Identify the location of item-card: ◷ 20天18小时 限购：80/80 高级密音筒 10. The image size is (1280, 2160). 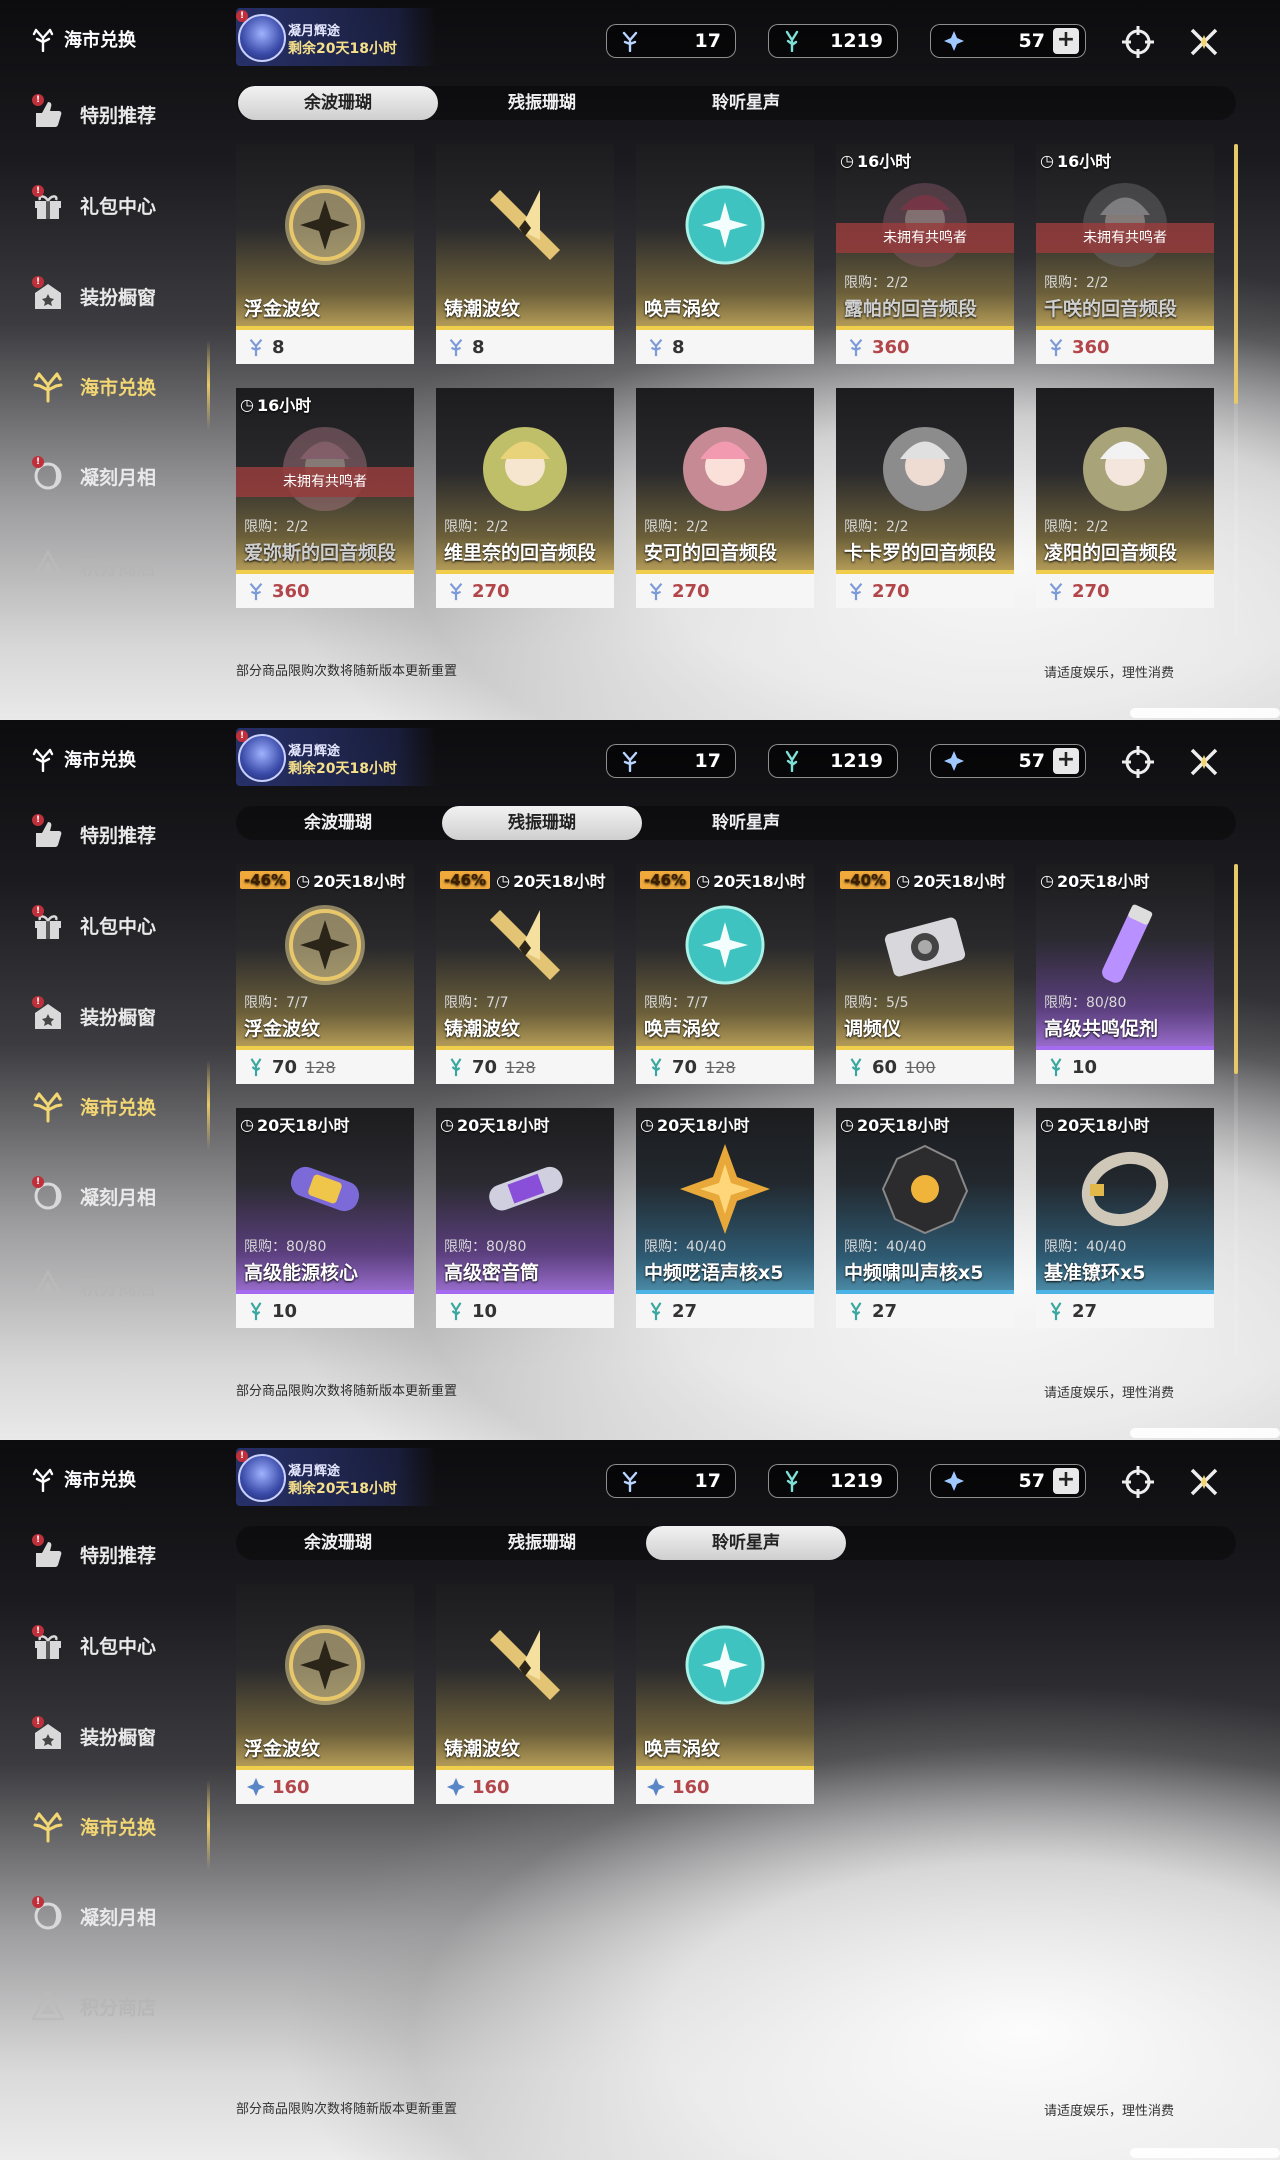
(525, 1218).